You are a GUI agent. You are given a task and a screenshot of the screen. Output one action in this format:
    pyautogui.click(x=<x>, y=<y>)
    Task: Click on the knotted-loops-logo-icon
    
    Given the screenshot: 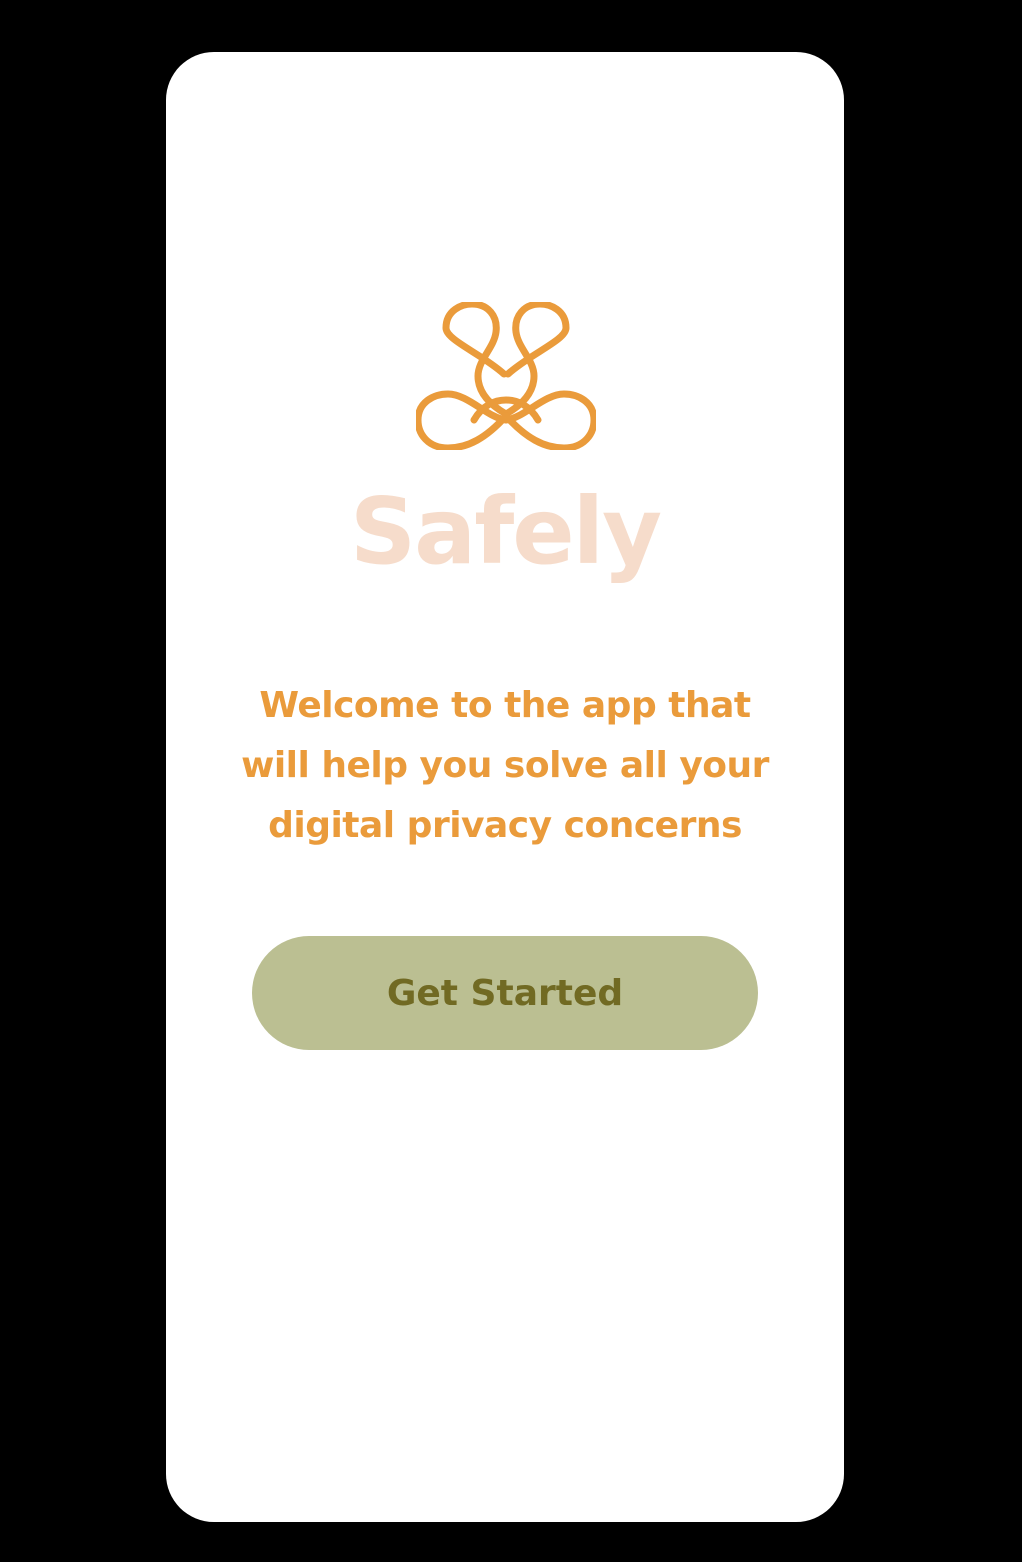 What is the action you would take?
    pyautogui.click(x=506, y=376)
    